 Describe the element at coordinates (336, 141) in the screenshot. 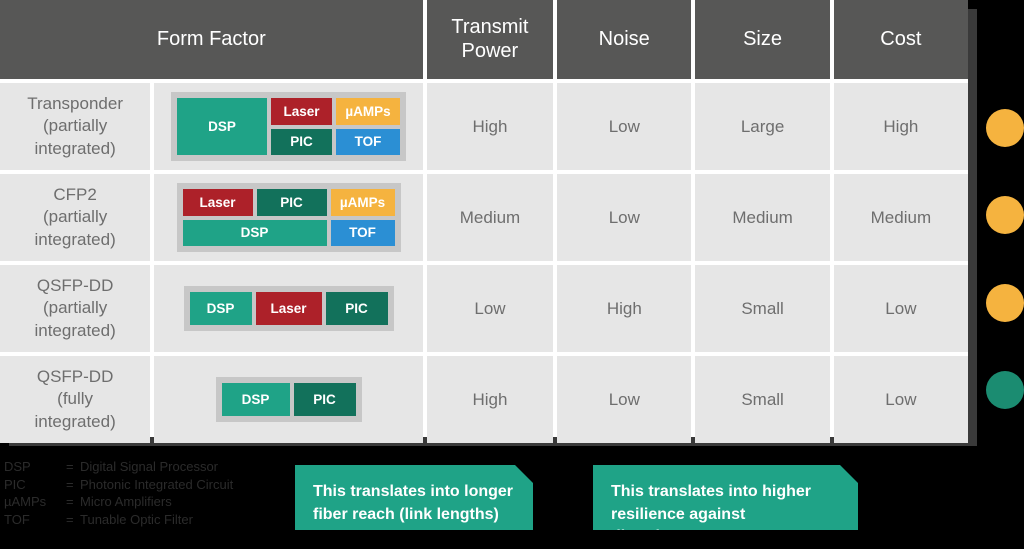

I see `package-row: PIC TOF` at that location.